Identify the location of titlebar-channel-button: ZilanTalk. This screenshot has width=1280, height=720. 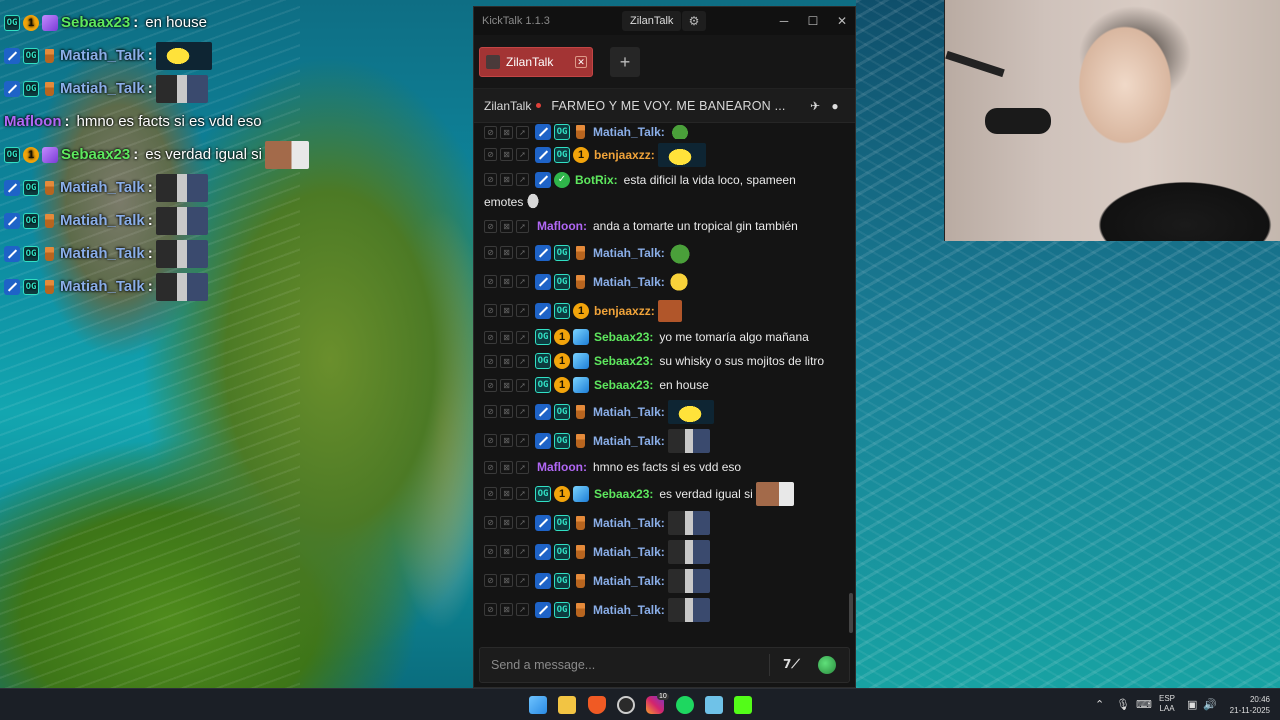
(652, 21).